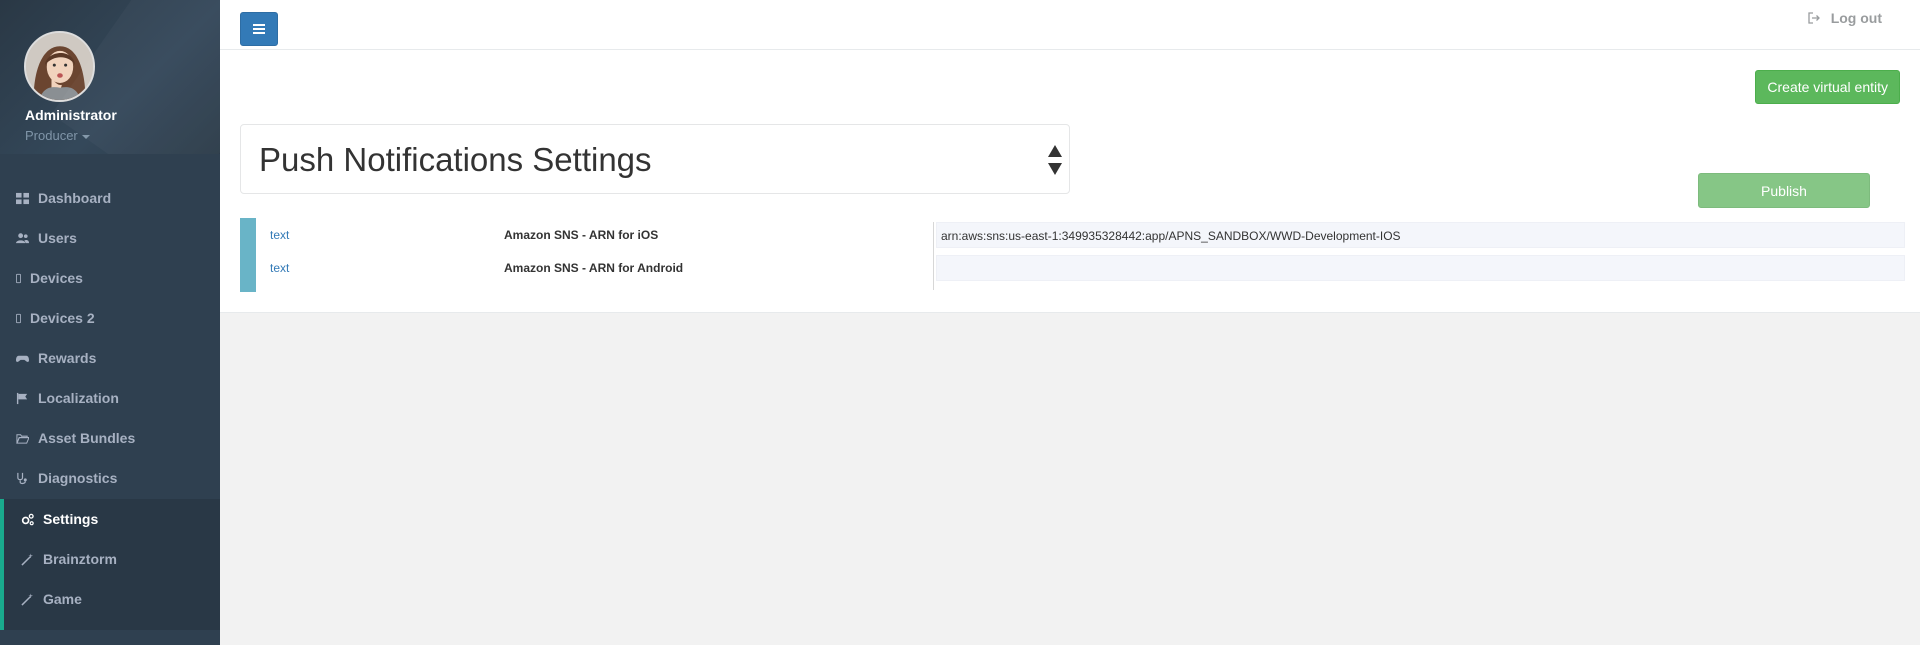 The image size is (1920, 645). I want to click on sidebar-item-label: Devices 2, so click(62, 318).